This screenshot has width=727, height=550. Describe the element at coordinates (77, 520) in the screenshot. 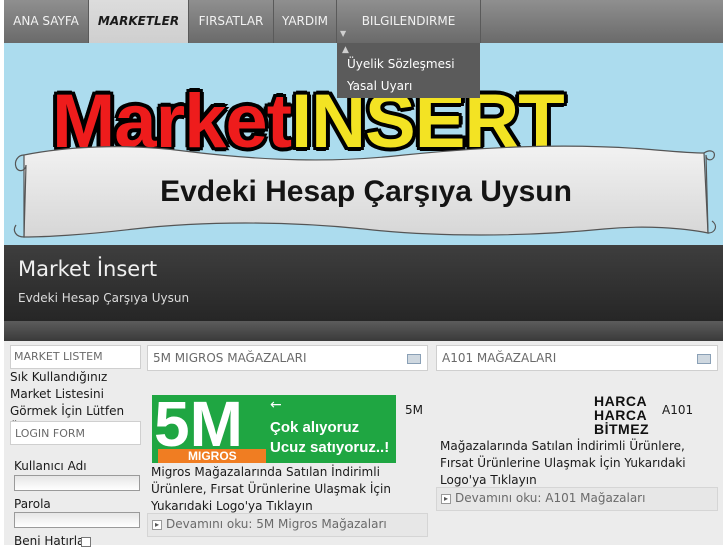

I see `password-input` at that location.